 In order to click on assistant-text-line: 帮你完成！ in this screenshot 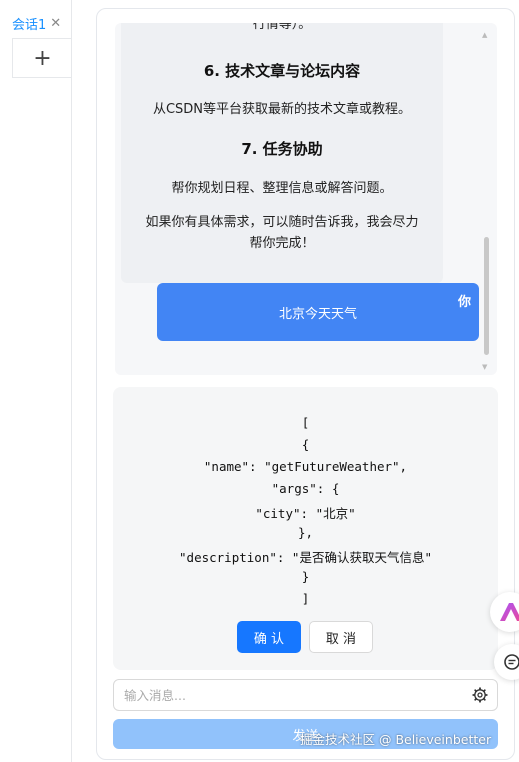, I will do `click(282, 243)`.